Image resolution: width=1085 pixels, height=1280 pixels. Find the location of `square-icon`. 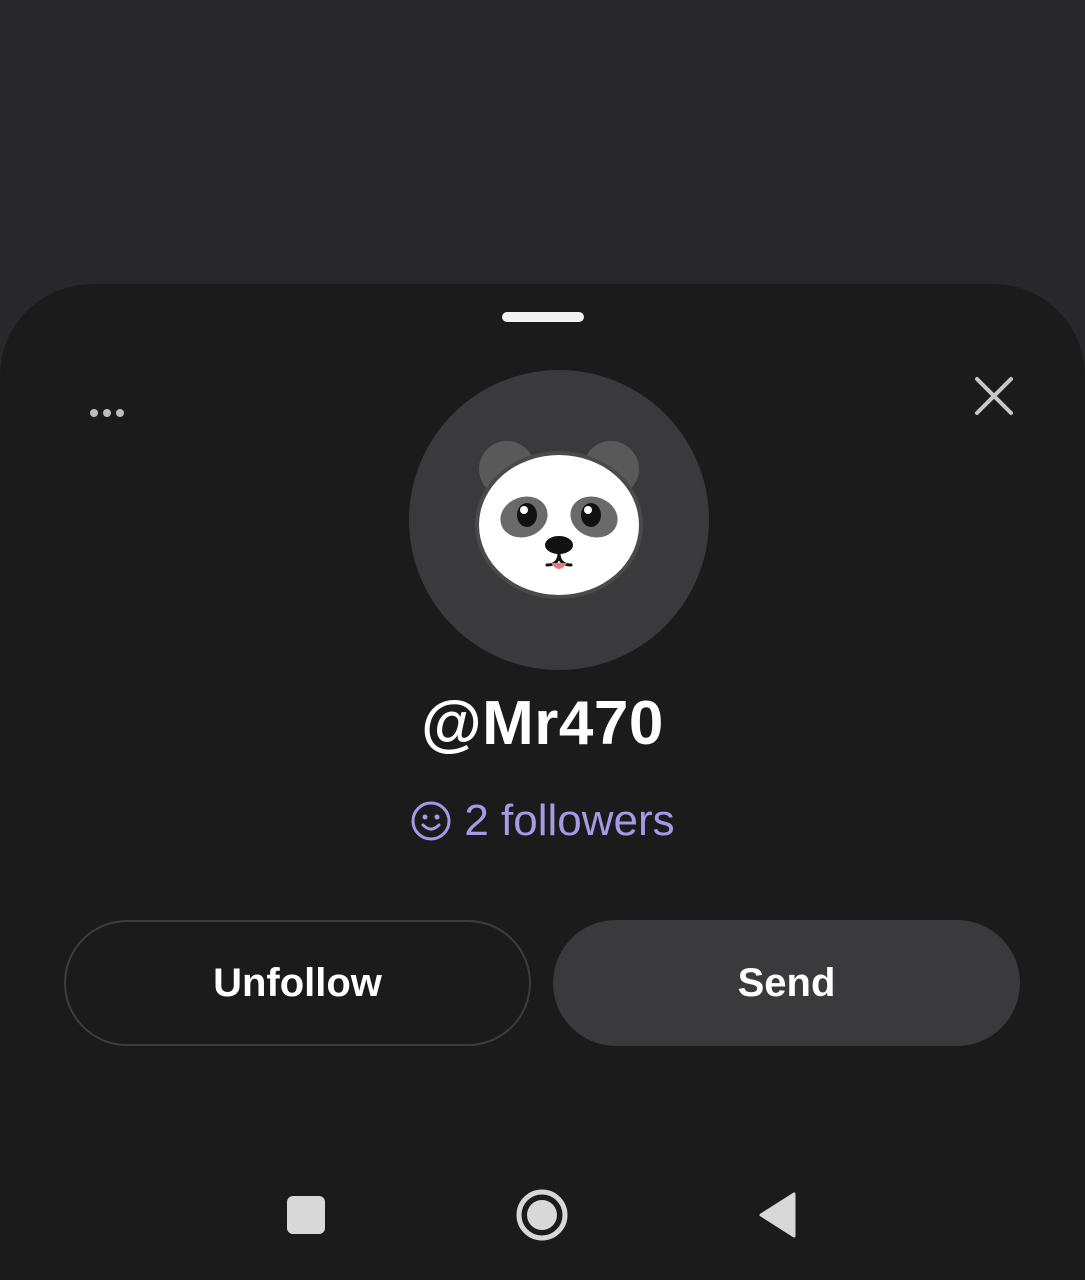

square-icon is located at coordinates (306, 1215).